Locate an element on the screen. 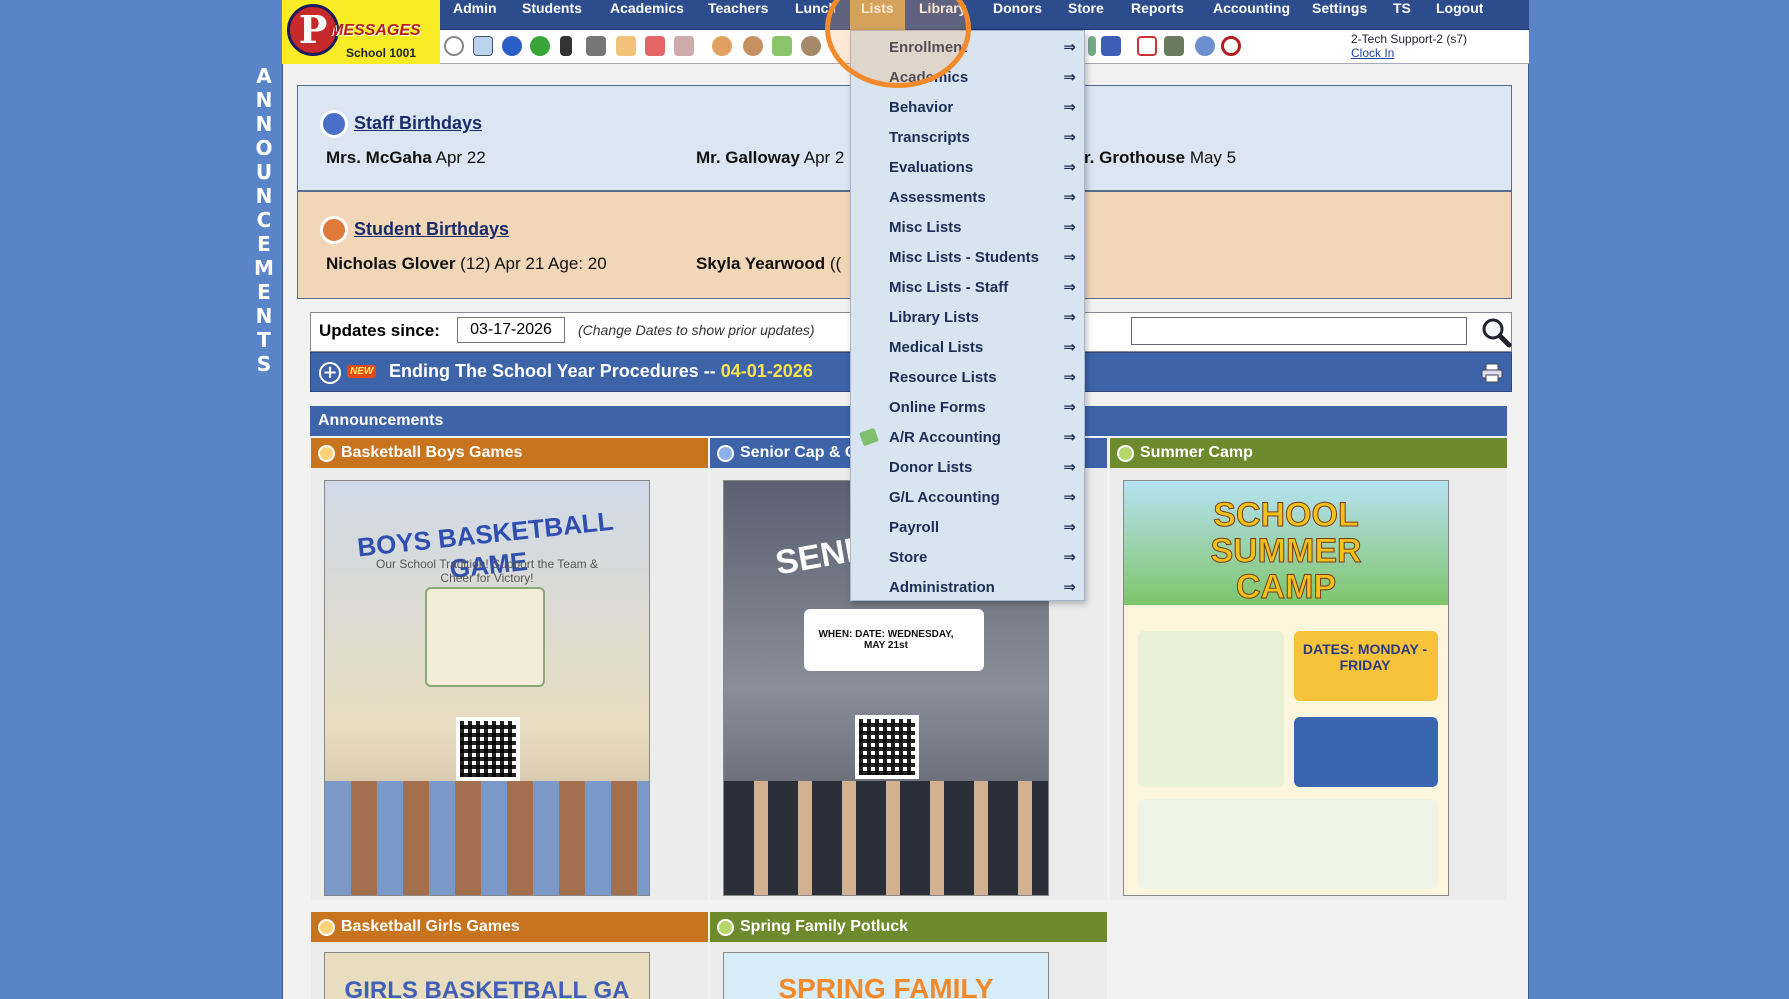 This screenshot has height=999, width=1789. menu-item-misc-lists: Misc Lists ⇒ is located at coordinates (967, 228).